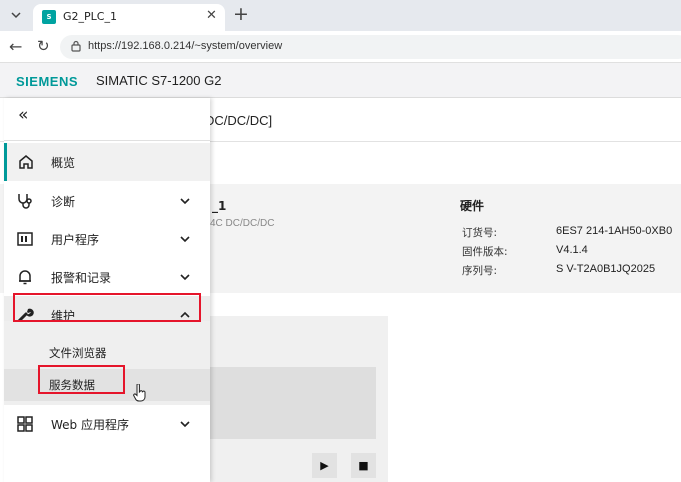 This screenshot has height=482, width=681. Describe the element at coordinates (25, 239) in the screenshot. I see `program-icon` at that location.